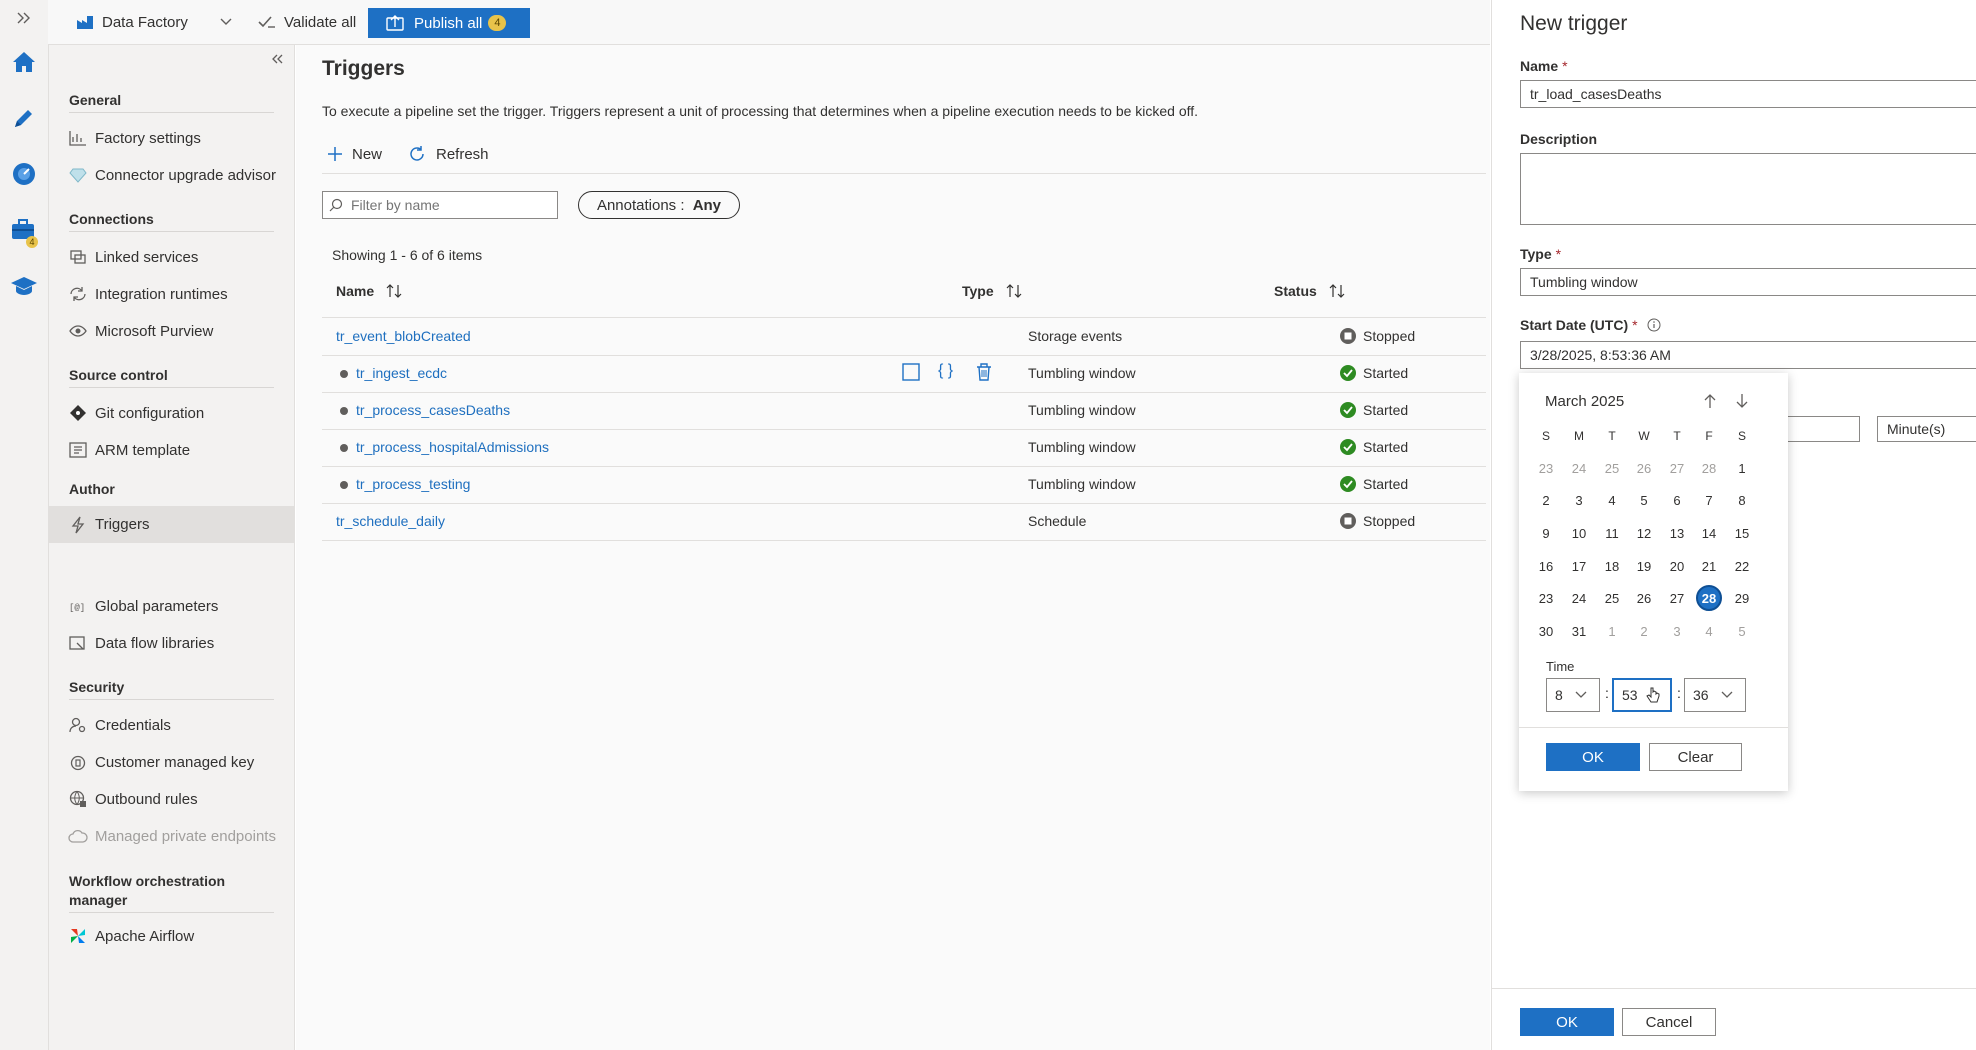 The width and height of the screenshot is (1976, 1050). What do you see at coordinates (1677, 566) in the screenshot?
I see `calendar-day: 20` at bounding box center [1677, 566].